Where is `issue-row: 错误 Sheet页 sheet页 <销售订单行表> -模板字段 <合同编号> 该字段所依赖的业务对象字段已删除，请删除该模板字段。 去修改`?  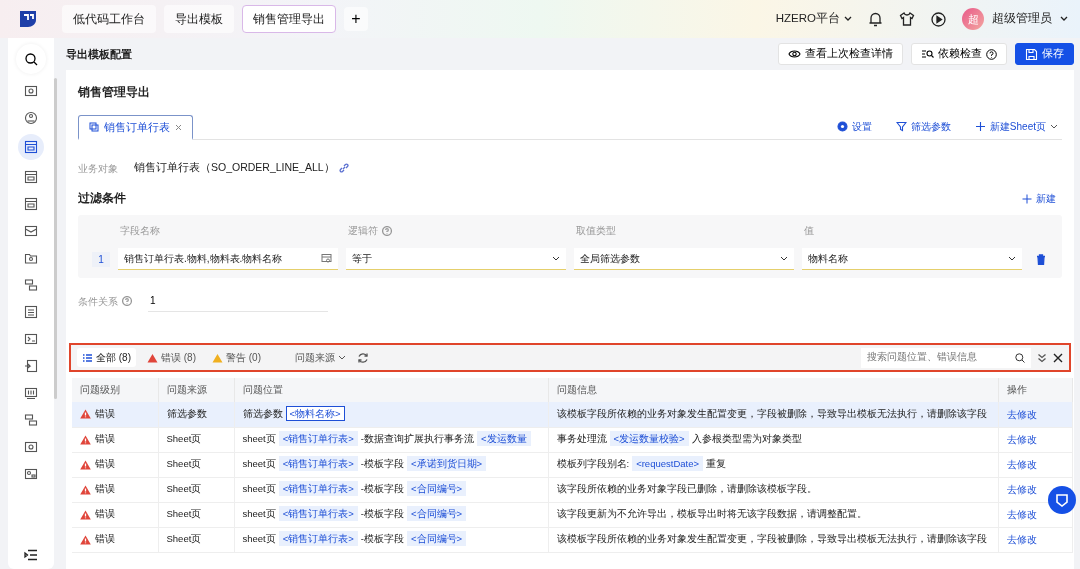
issue-row: 错误 Sheet页 sheet页 <销售订单行表> -模板字段 <合同编号> 该字段所依赖的业务对象字段已删除，请删除该模板字段。 去修改 is located at coordinates (572, 489).